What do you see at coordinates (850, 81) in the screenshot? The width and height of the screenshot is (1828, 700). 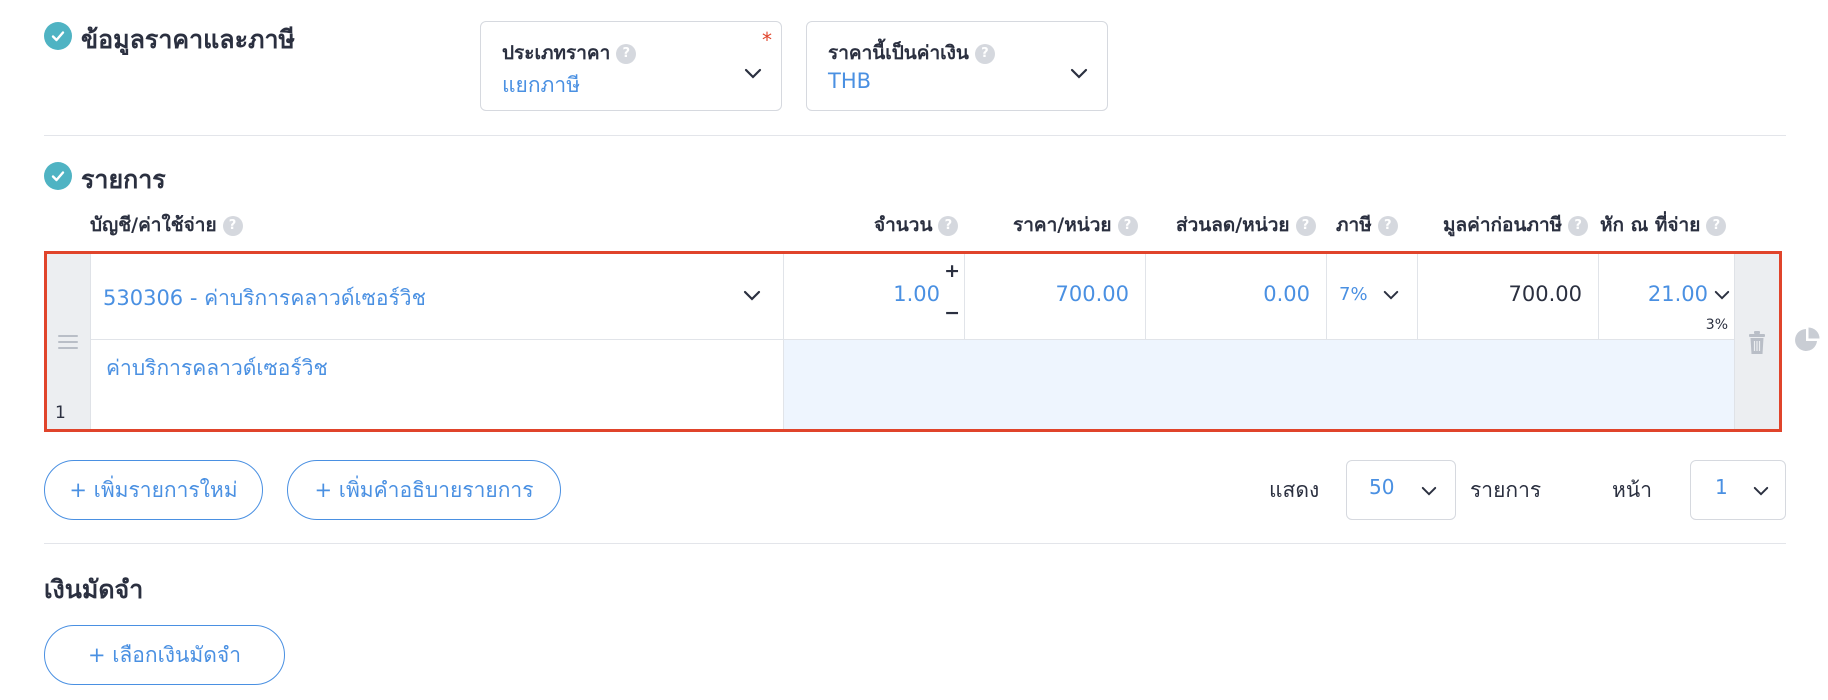 I see `currency-value: THB` at bounding box center [850, 81].